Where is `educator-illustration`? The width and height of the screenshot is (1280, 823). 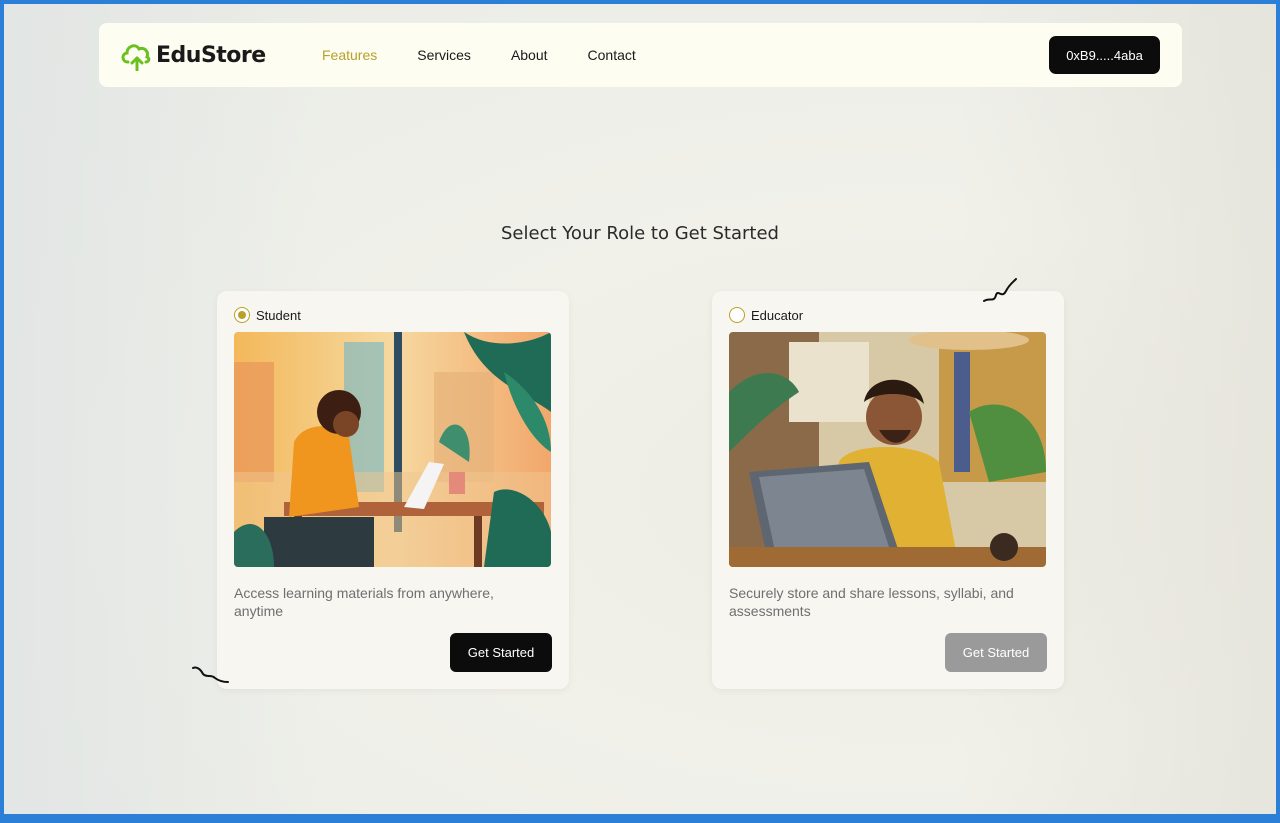
educator-illustration is located at coordinates (887, 449).